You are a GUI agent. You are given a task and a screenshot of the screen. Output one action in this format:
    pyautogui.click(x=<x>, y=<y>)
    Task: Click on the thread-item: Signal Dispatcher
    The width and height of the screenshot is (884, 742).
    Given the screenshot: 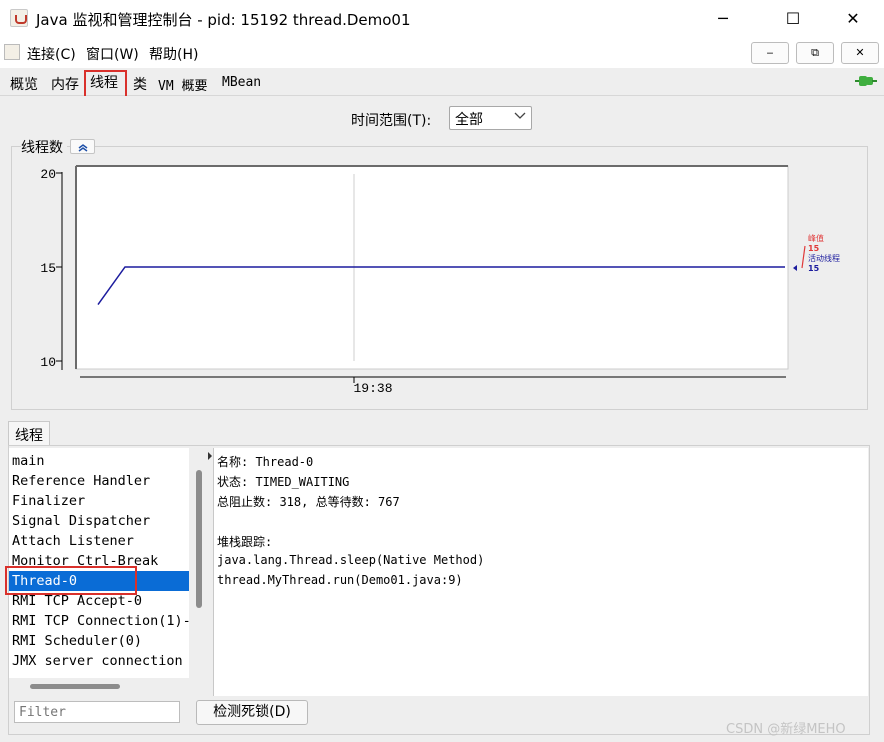 What is the action you would take?
    pyautogui.click(x=81, y=521)
    